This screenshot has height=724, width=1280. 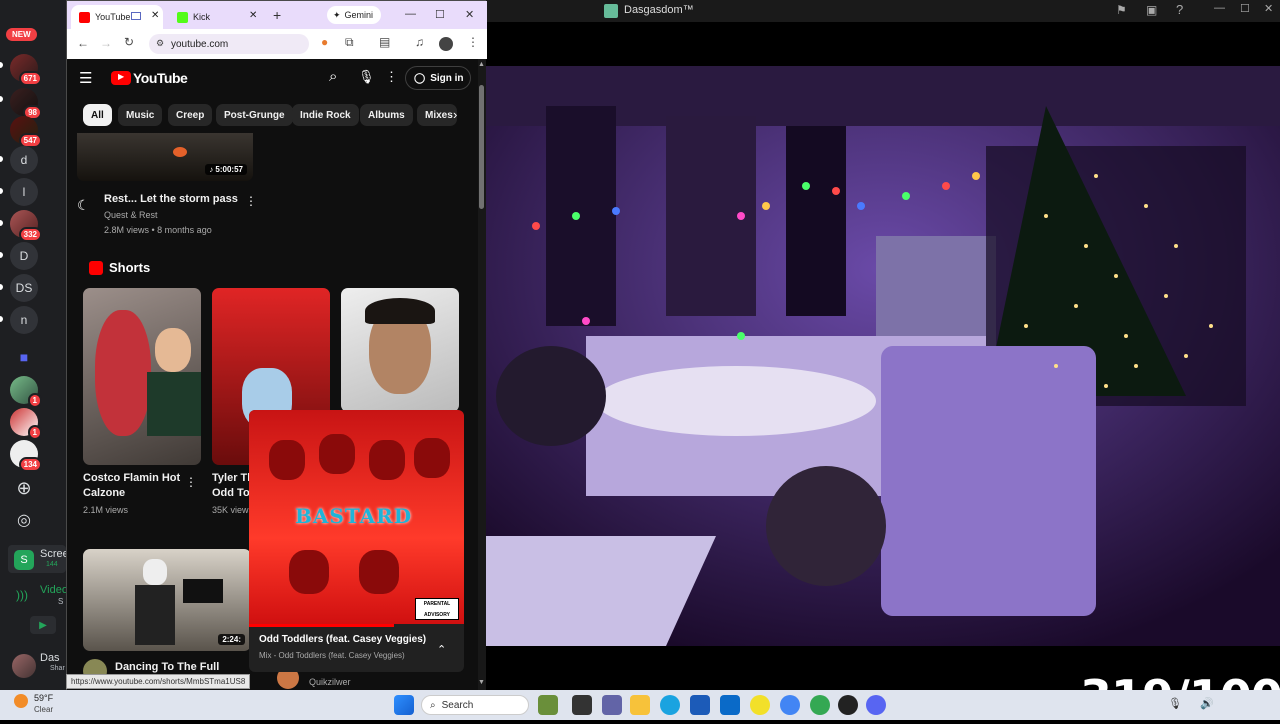 I want to click on tab-youtube: YouTube ✕, so click(x=117, y=17).